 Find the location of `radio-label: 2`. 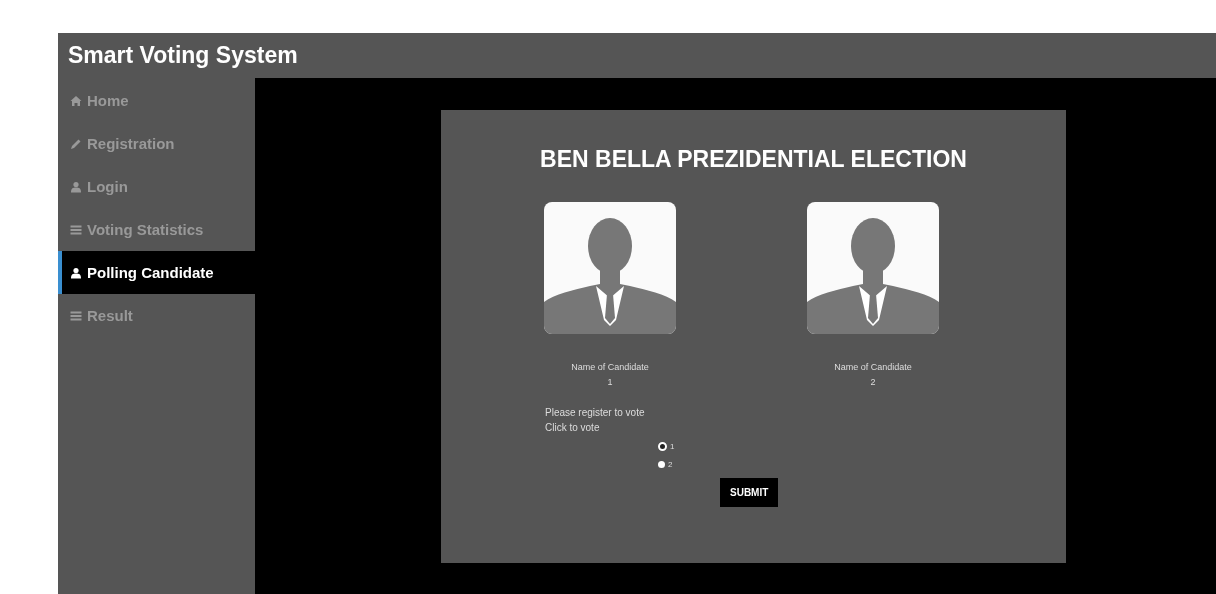

radio-label: 2 is located at coordinates (670, 464).